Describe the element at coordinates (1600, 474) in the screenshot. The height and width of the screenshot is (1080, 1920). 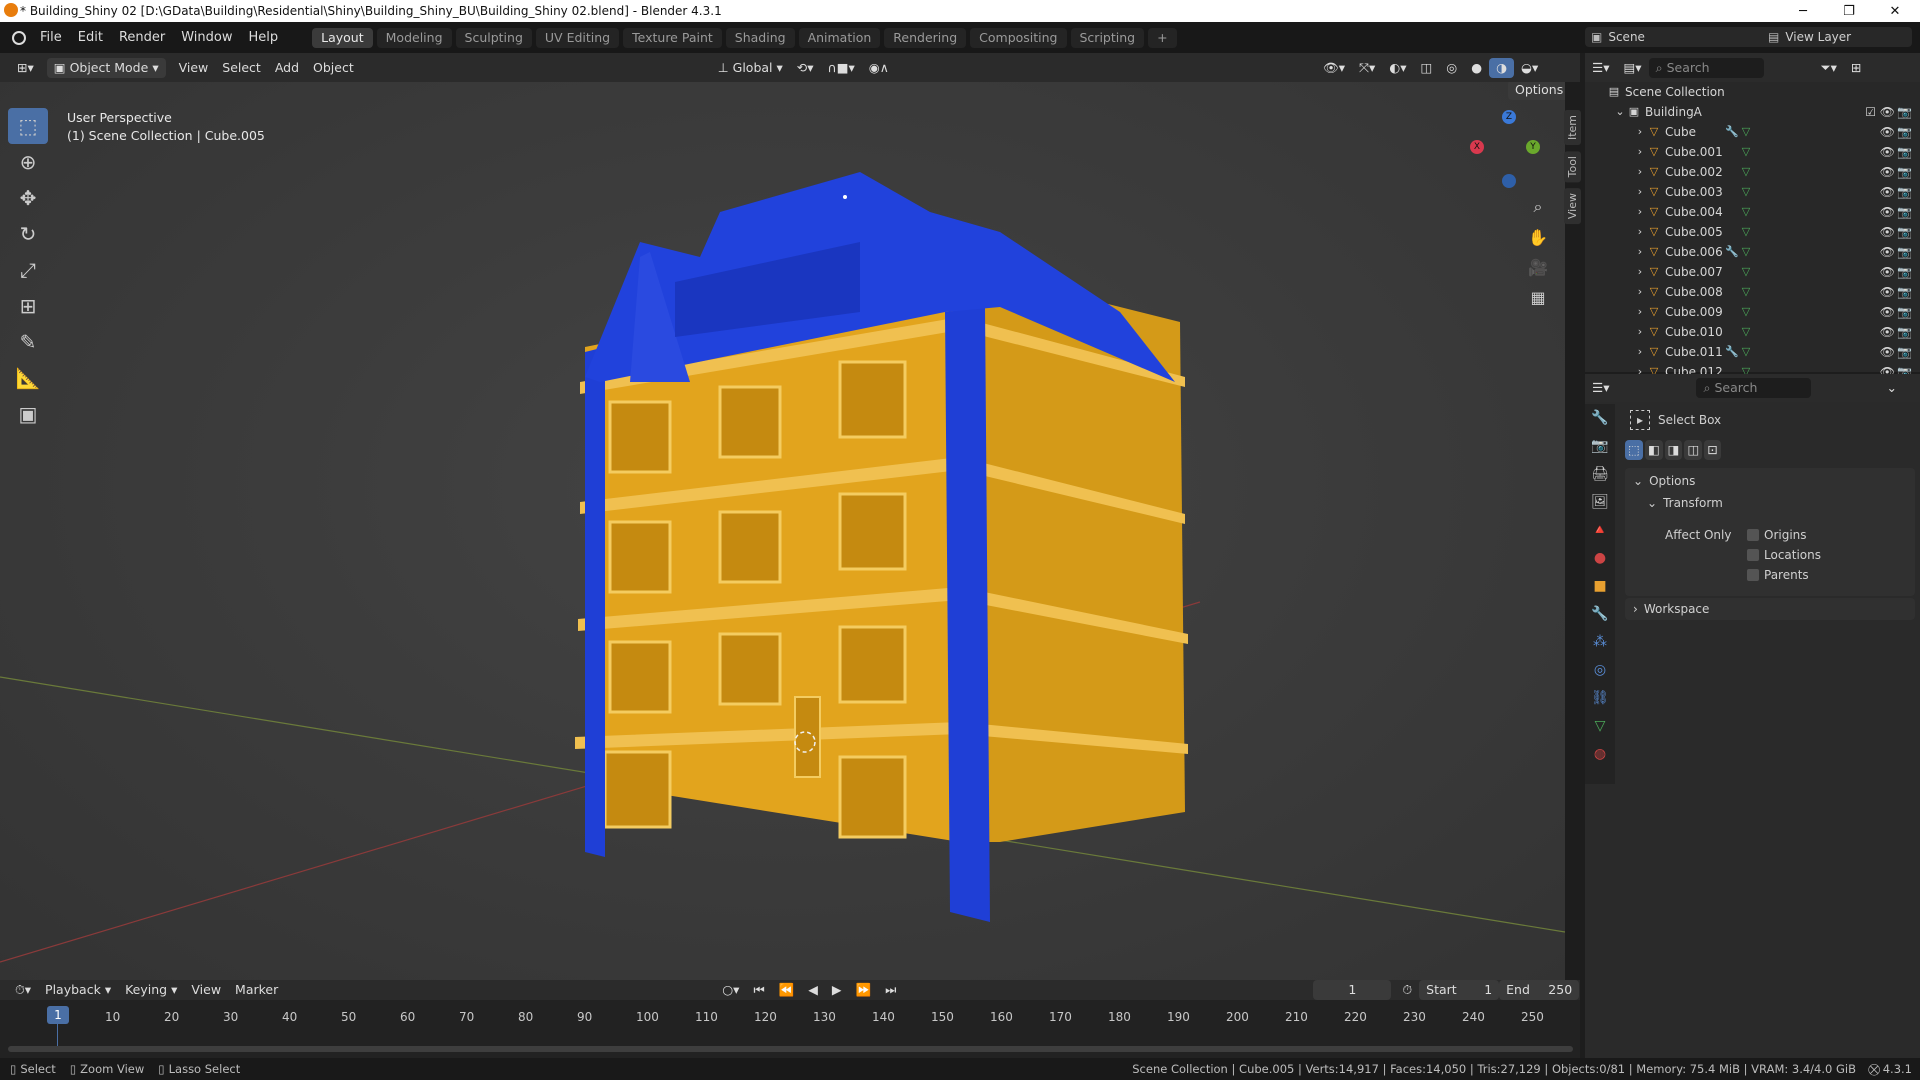
I see `output-tab-icon: 🖨` at that location.